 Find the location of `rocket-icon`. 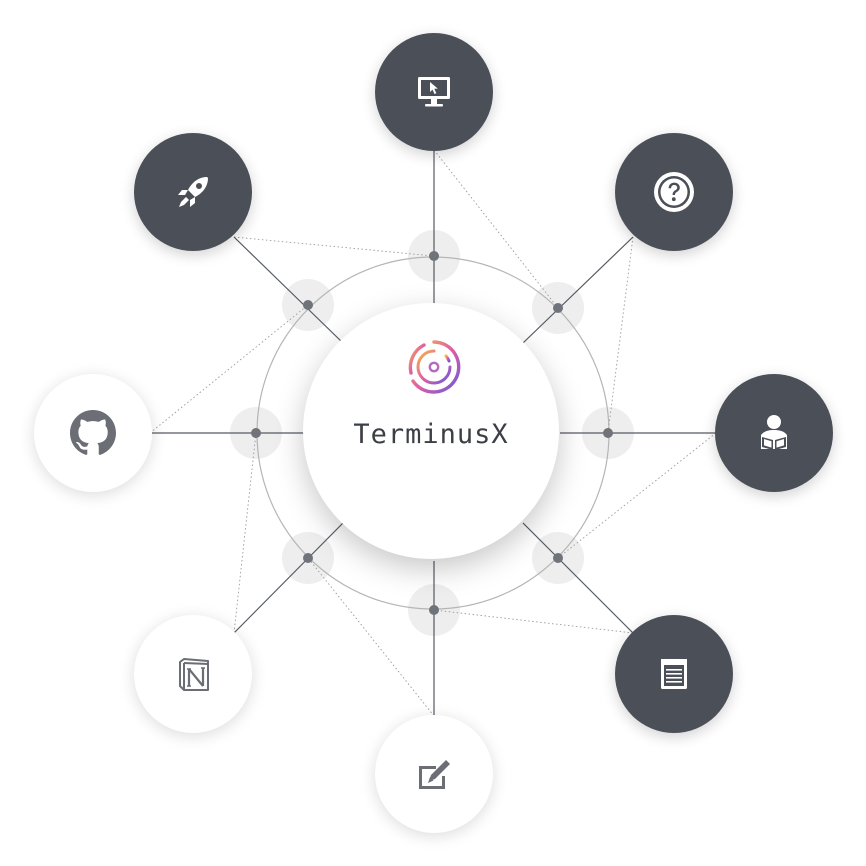

rocket-icon is located at coordinates (193, 192).